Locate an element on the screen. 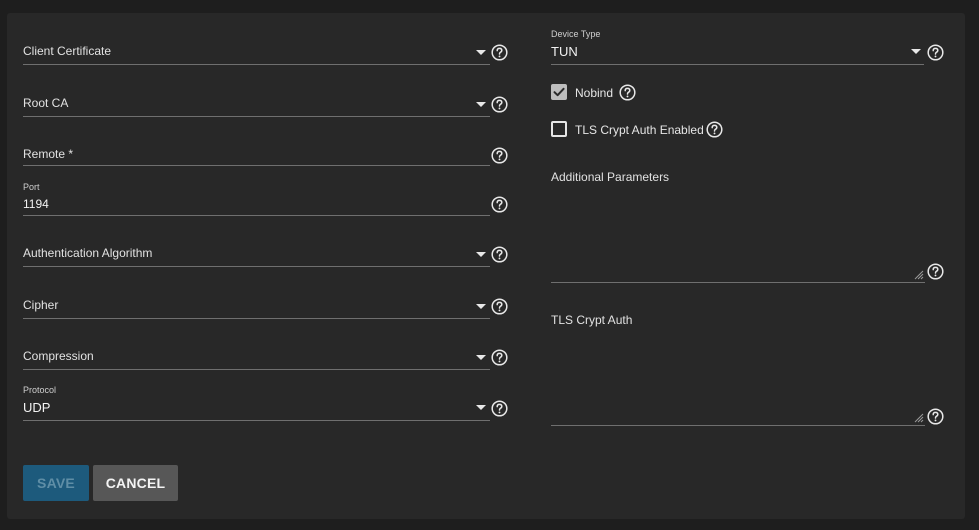  check-icon is located at coordinates (559, 92).